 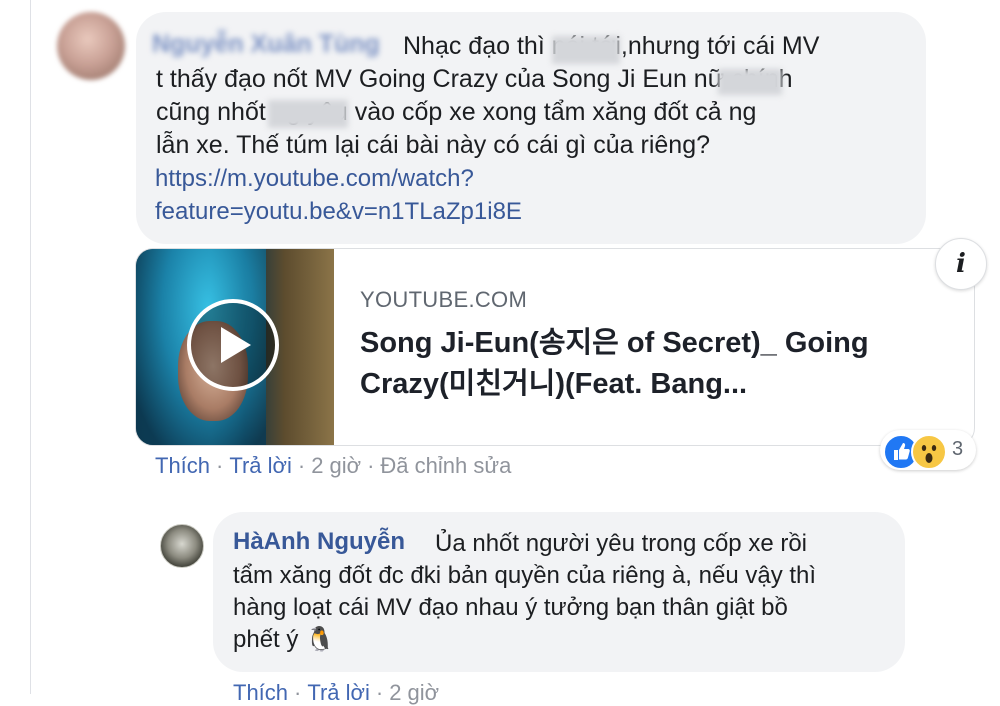 I want to click on link-line-2: feature=youtu.be&v=n1TLaZp1i8E, so click(x=338, y=211).